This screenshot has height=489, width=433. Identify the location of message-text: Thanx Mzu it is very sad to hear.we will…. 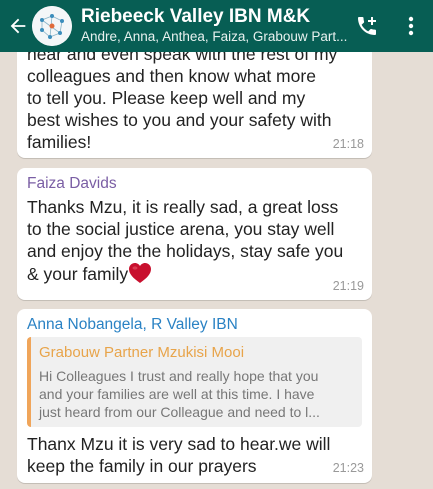
(194, 455).